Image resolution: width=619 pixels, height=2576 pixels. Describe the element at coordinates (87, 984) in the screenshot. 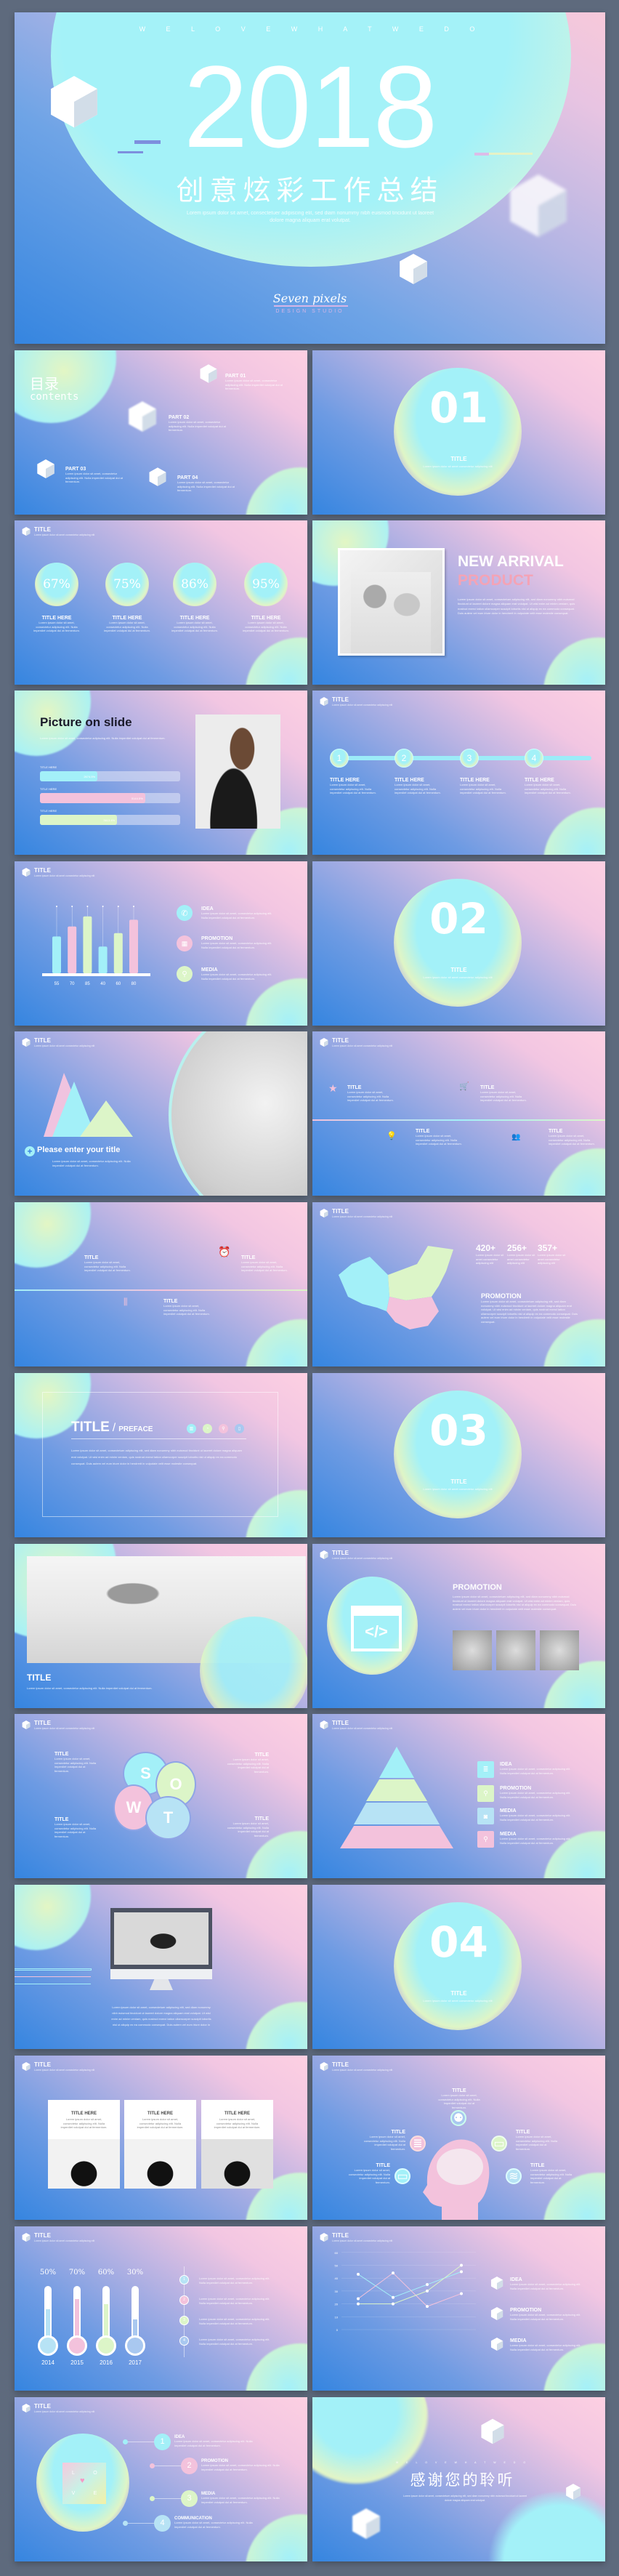

I see `bar-label: 85` at that location.